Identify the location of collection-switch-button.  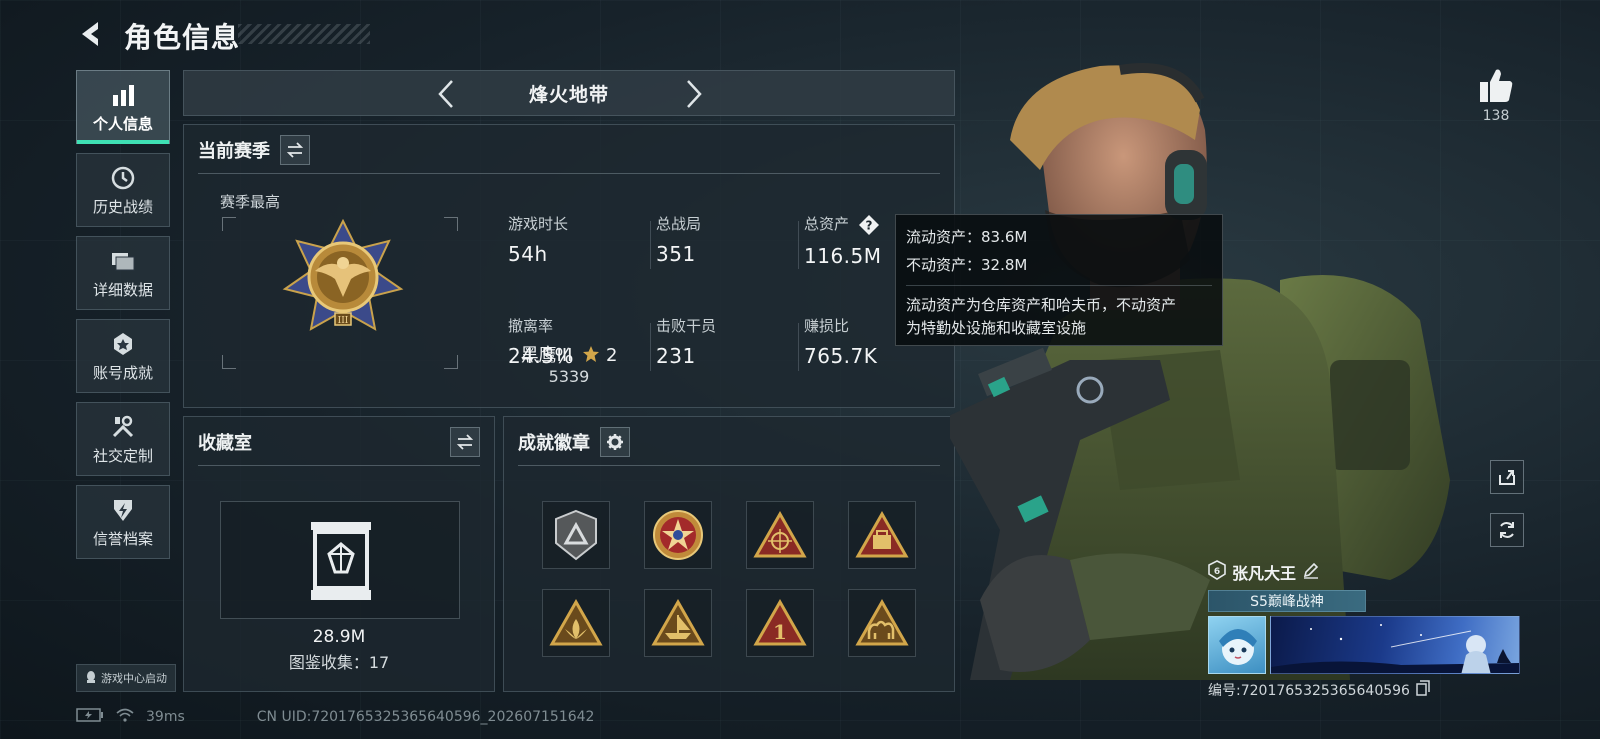
(465, 442).